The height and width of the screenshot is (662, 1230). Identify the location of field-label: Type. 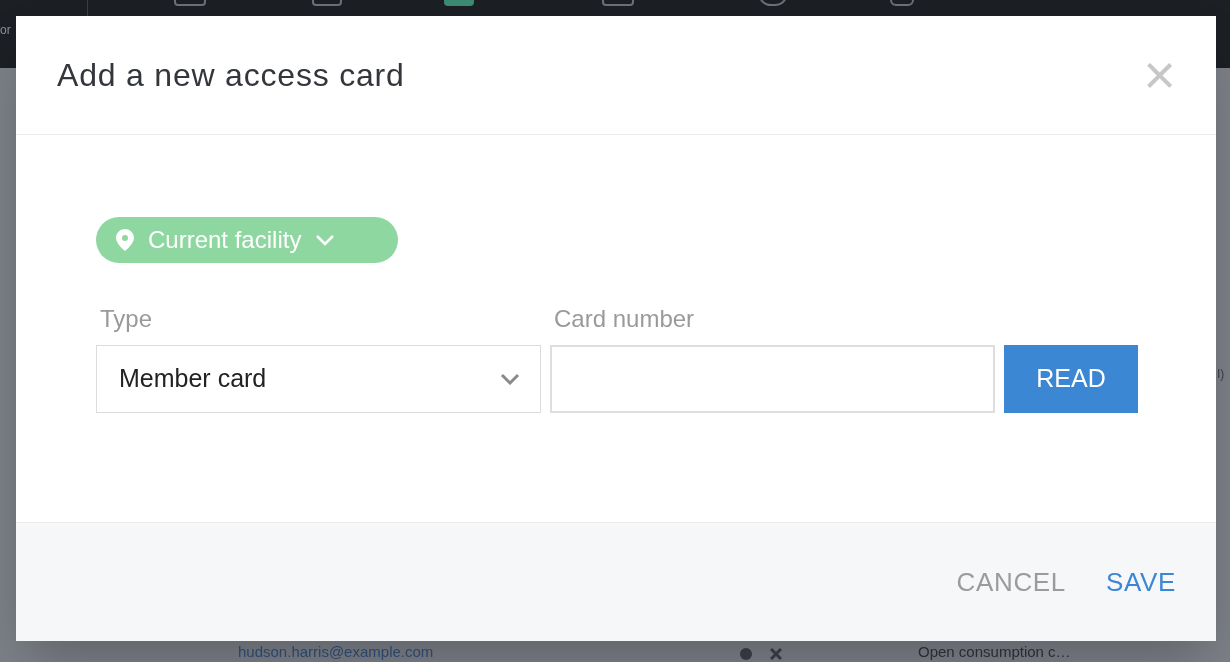
(126, 319).